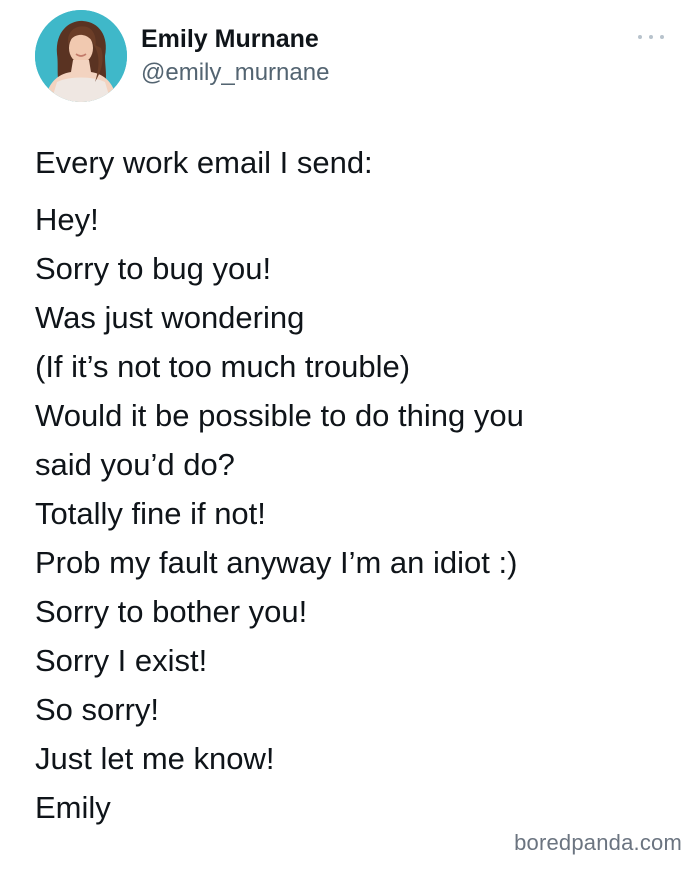  I want to click on tweet-line: Prob my fault anyway I’m an idiot :), so click(276, 562).